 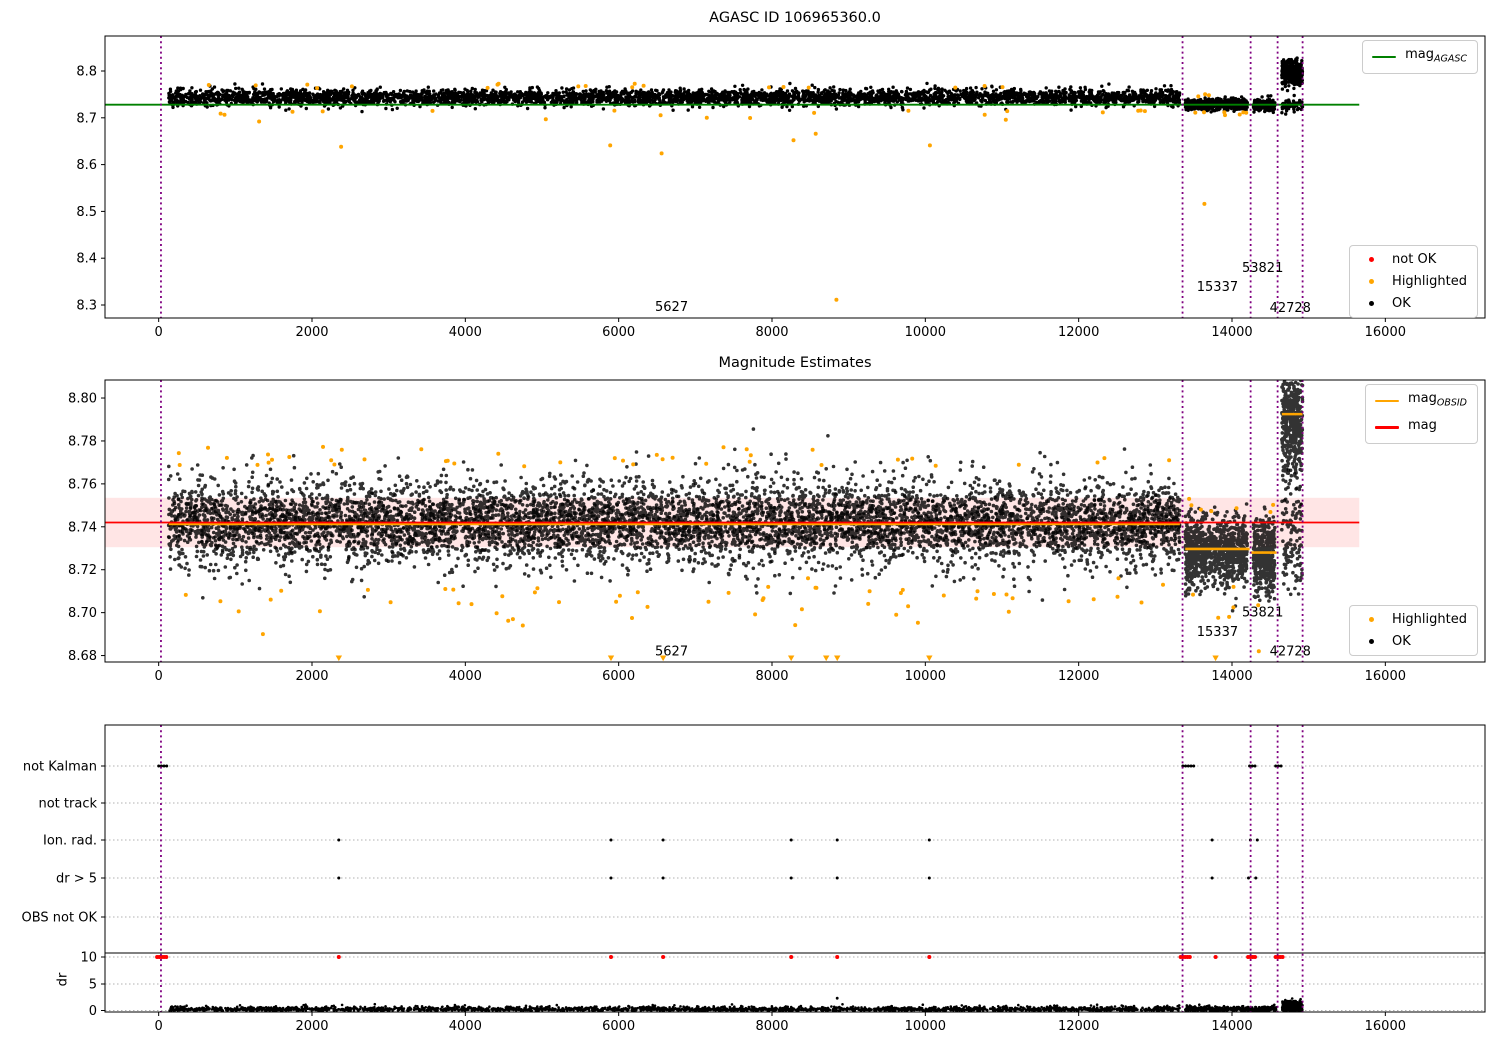 I want to click on y-tick-label: 8.8, so click(x=86, y=72).